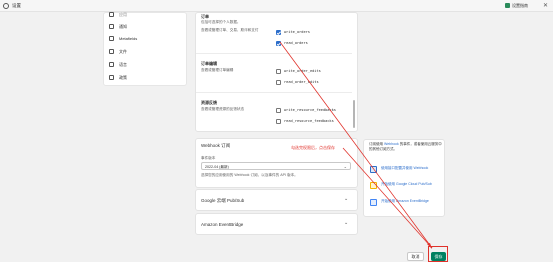 This screenshot has width=553, height=262. Describe the element at coordinates (438, 256) in the screenshot. I see `save-button: 保存` at that location.